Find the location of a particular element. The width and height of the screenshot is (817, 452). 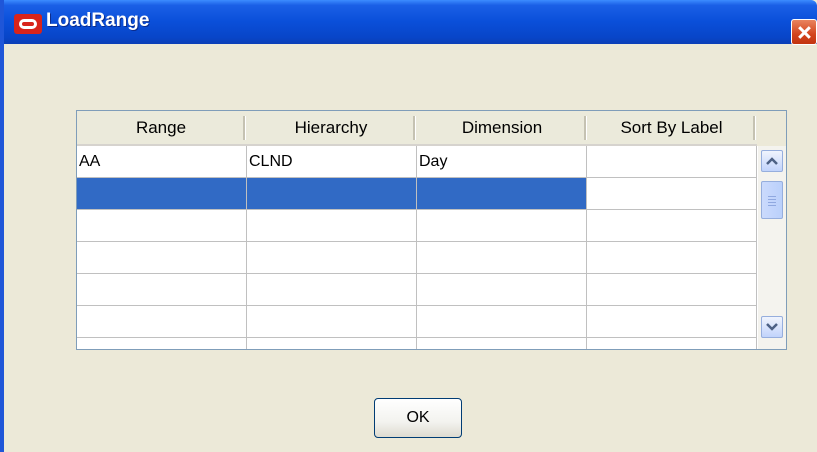

table-row-partial is located at coordinates (417, 343).